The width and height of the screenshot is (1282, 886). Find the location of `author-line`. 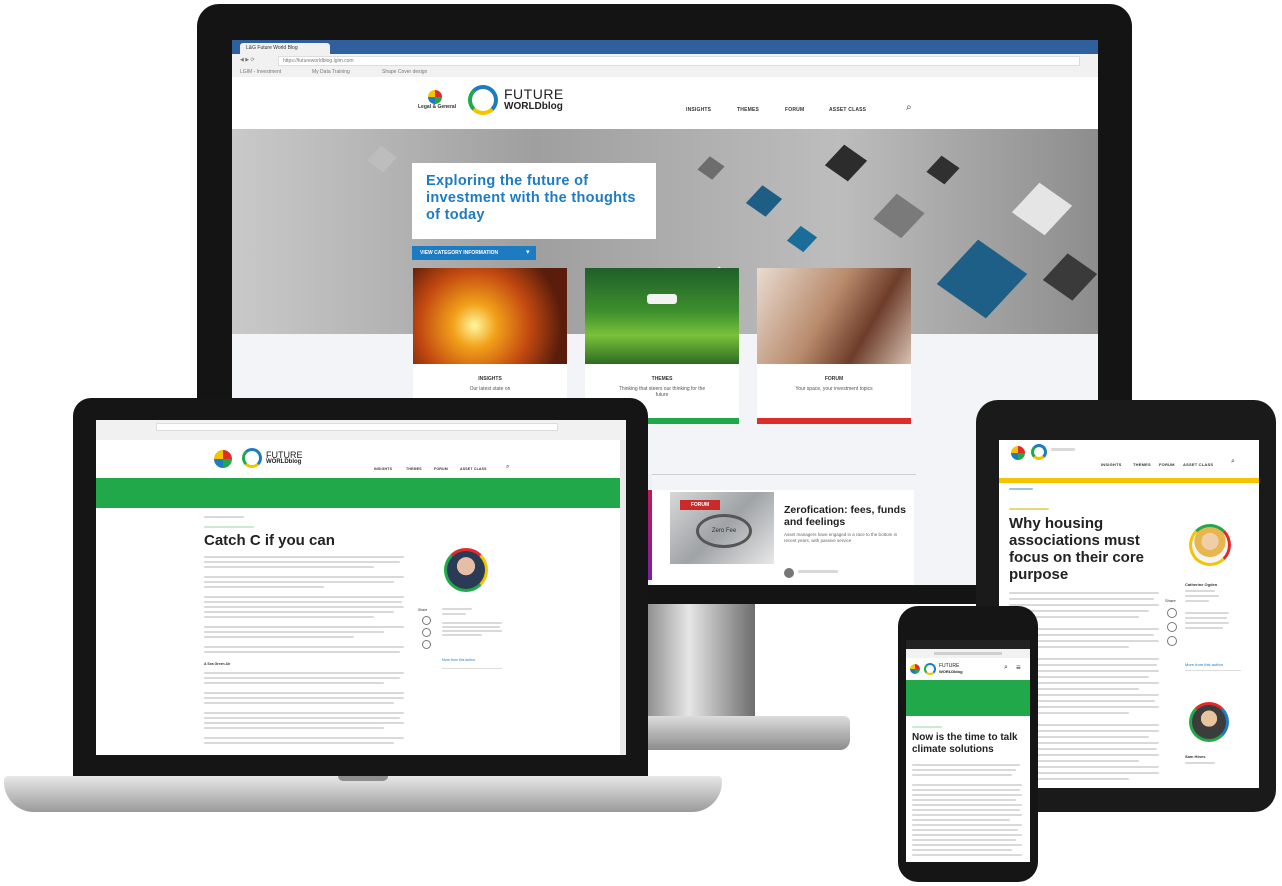

author-line is located at coordinates (818, 571).